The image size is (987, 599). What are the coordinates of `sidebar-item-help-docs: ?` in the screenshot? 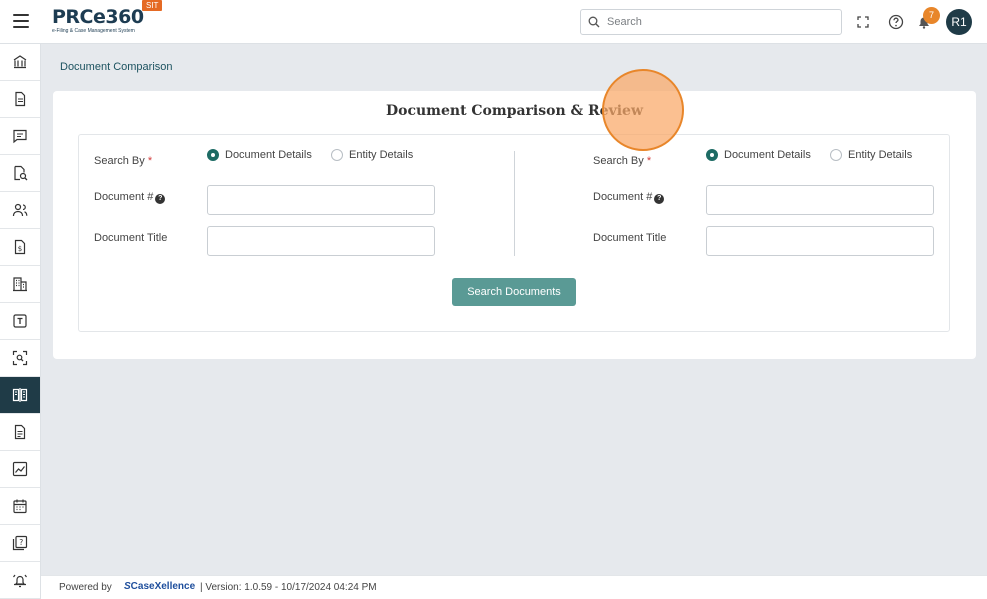 It's located at (20, 543).